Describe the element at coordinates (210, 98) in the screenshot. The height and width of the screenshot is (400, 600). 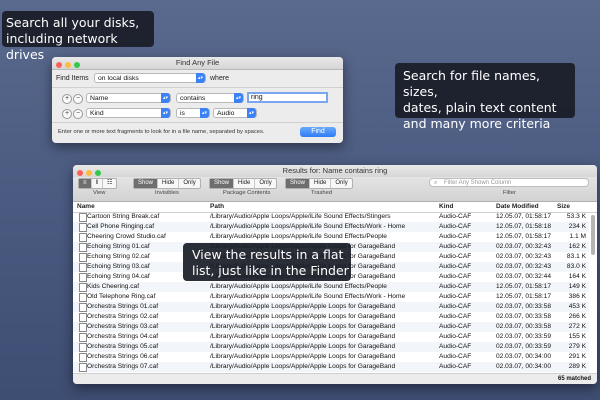
I see `operator-popup: contains ▴▾` at that location.